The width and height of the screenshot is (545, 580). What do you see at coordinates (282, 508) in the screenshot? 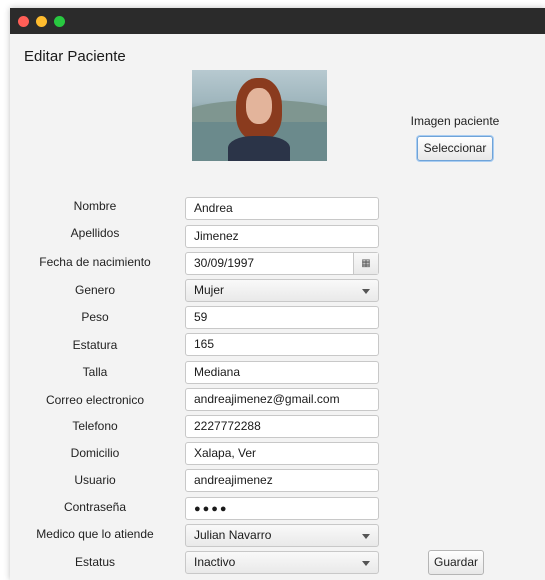
I see `password-field: ●●●●` at bounding box center [282, 508].